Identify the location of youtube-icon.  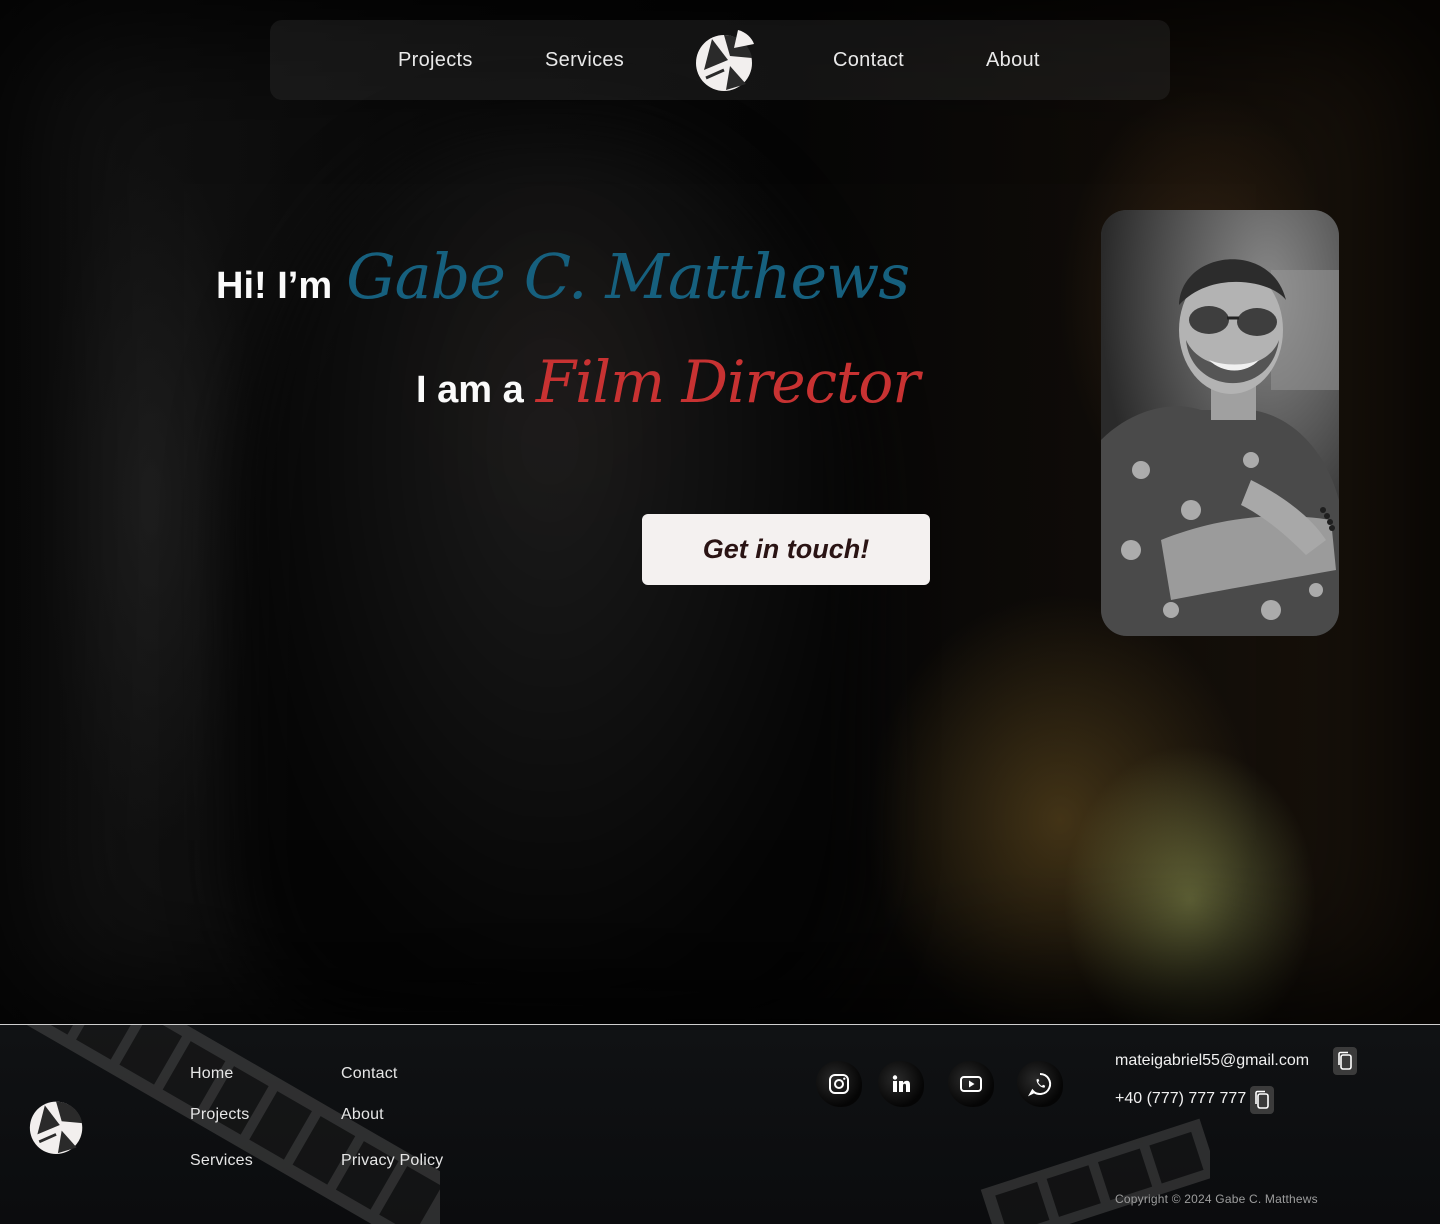
(971, 1084).